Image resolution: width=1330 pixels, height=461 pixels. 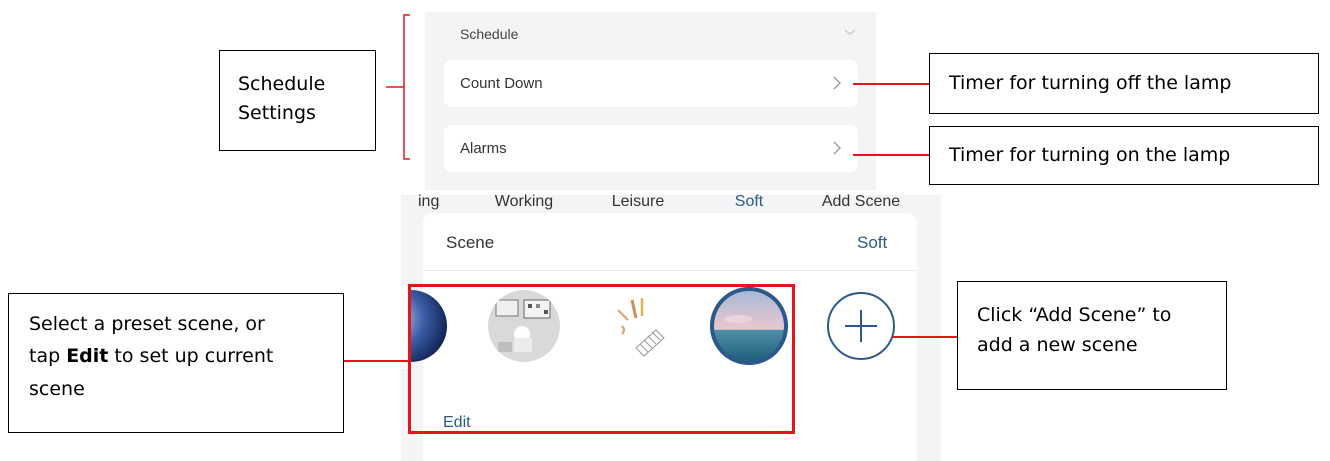 I want to click on plus-circle-icon, so click(x=861, y=326).